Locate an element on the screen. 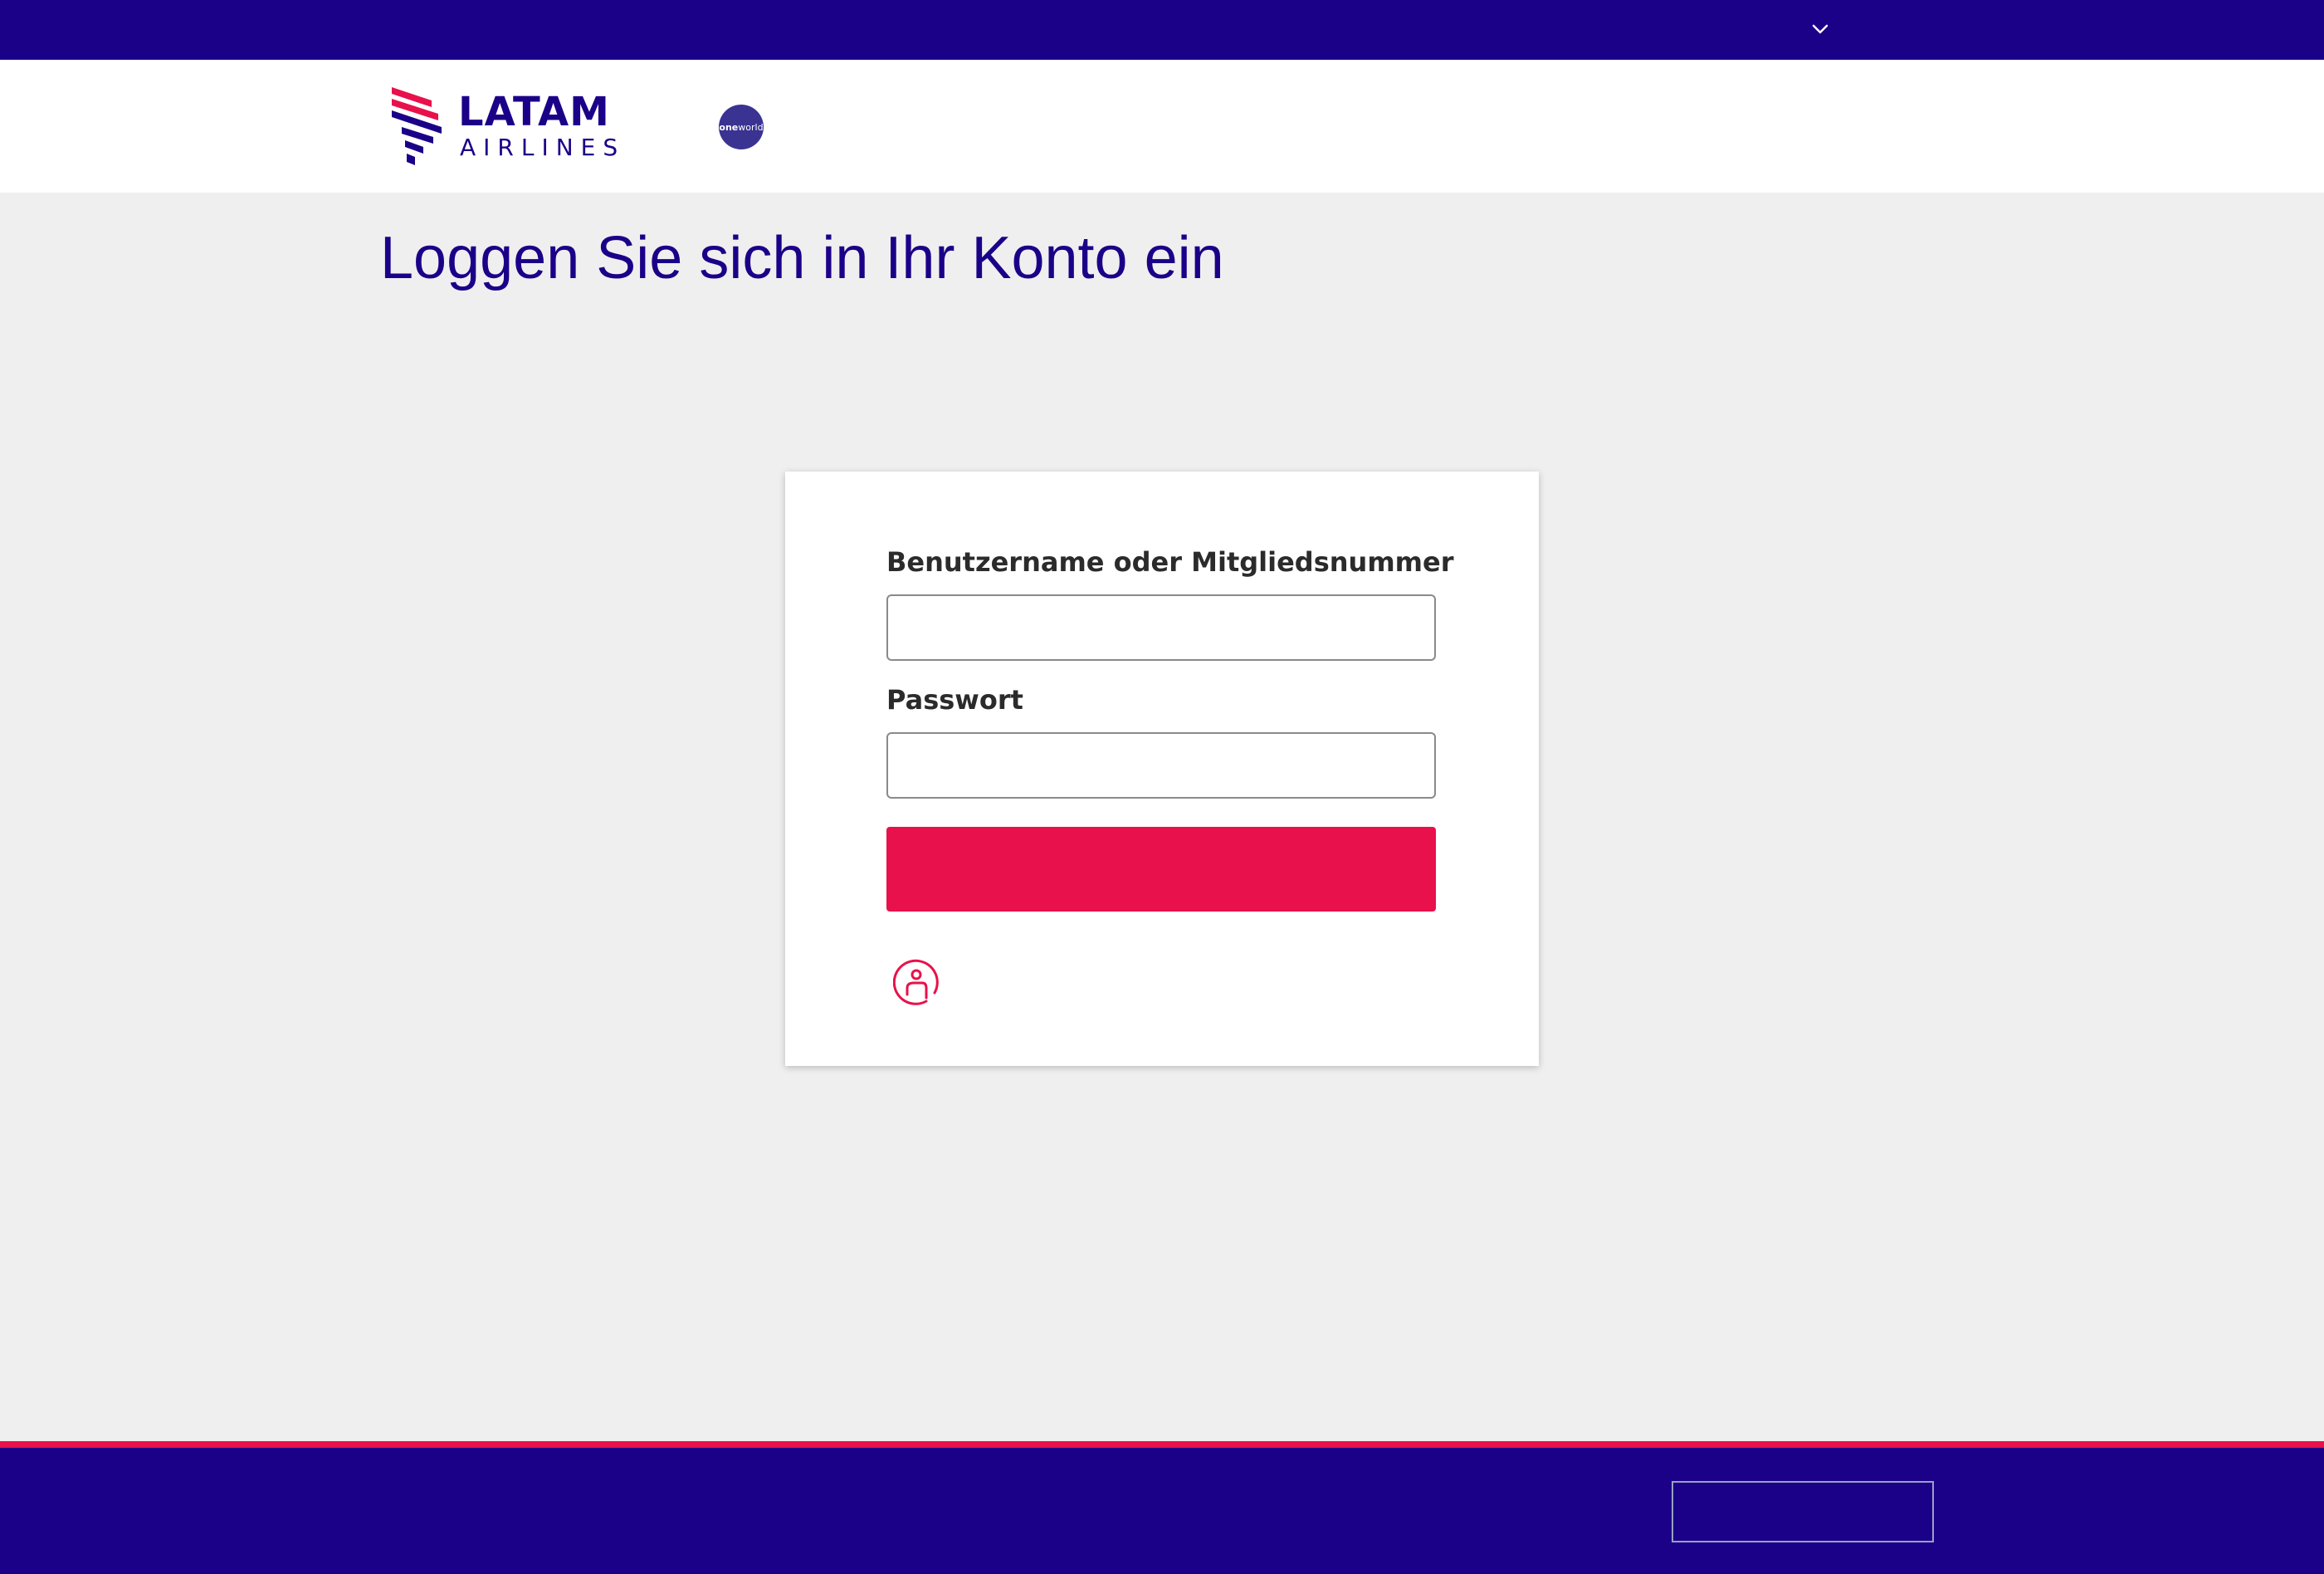 The image size is (2324, 1574). logo-wordmark: LATAM AIRLINES is located at coordinates (541, 126).